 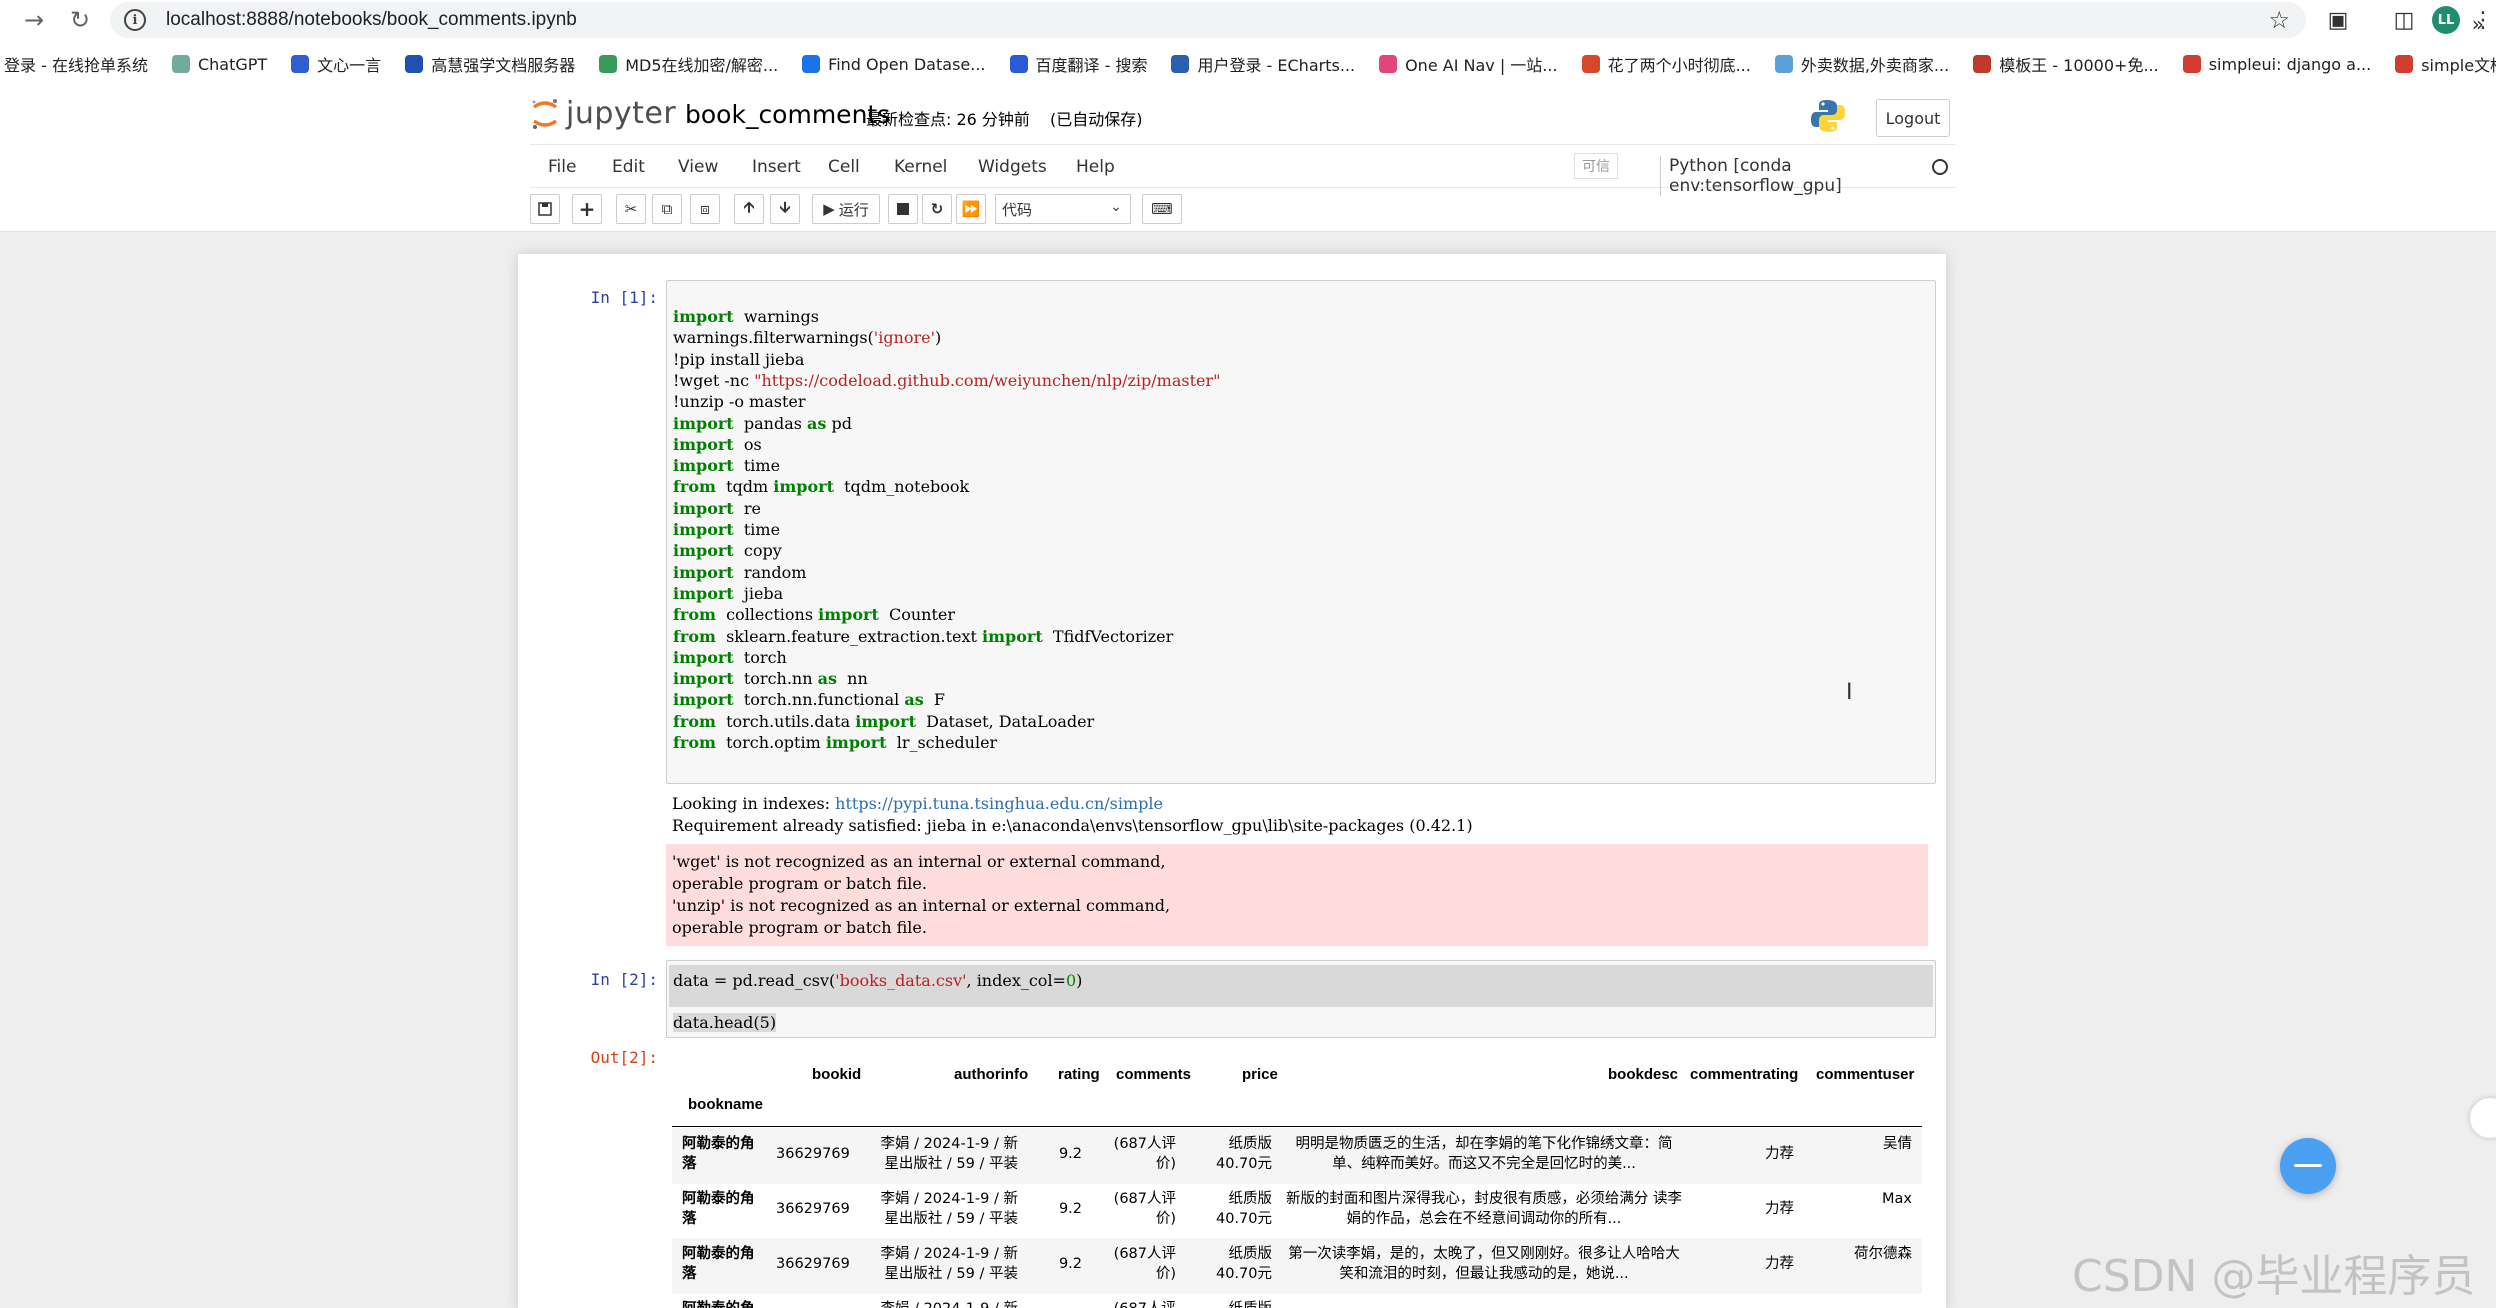 What do you see at coordinates (1913, 118) in the screenshot?
I see `logout-button: Logout` at bounding box center [1913, 118].